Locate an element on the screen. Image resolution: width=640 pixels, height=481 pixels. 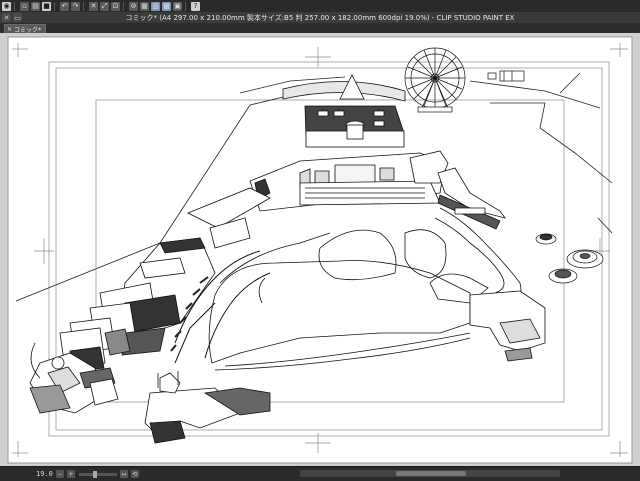
save-icon: ■ is located at coordinates (46, 6).